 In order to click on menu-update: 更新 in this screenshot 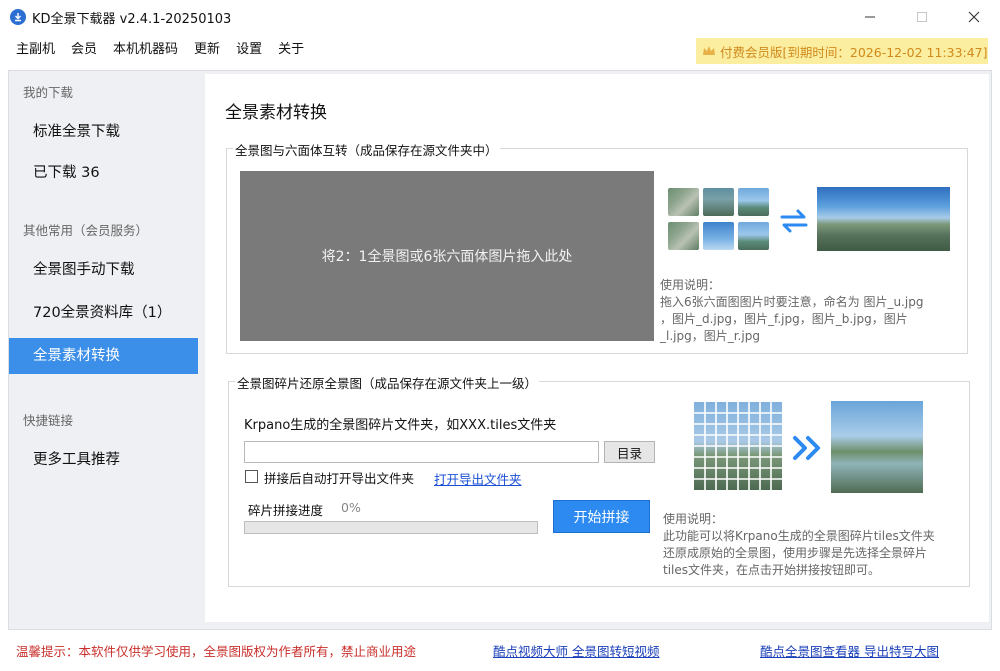, I will do `click(207, 50)`.